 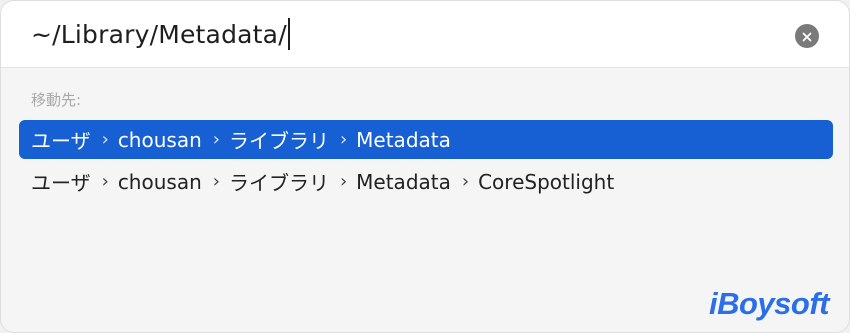 What do you see at coordinates (546, 181) in the screenshot?
I see `path-crumb: CoreSpotlight` at bounding box center [546, 181].